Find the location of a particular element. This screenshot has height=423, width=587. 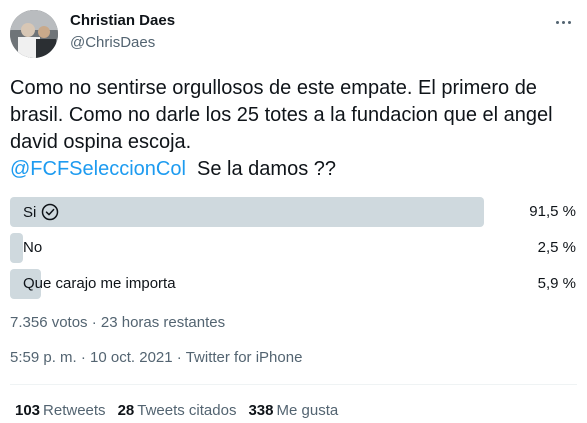

tweet-text-end: Se la damos ?? is located at coordinates (261, 169).